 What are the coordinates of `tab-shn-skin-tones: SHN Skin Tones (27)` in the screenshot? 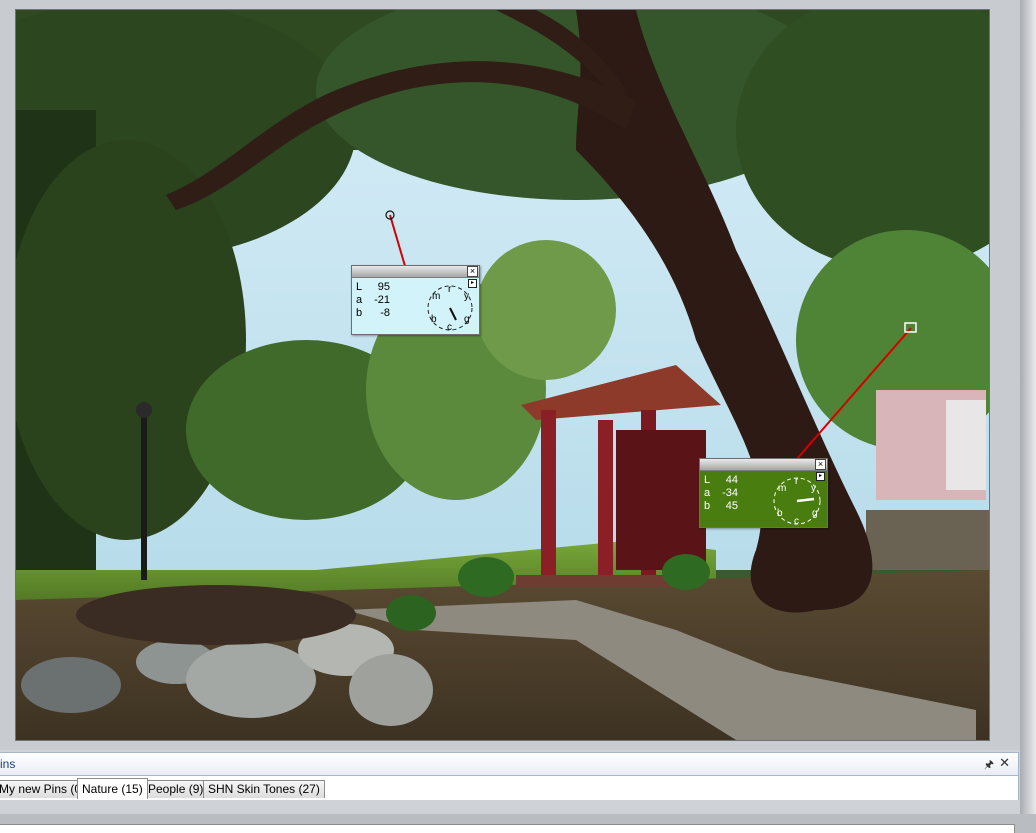 It's located at (264, 789).